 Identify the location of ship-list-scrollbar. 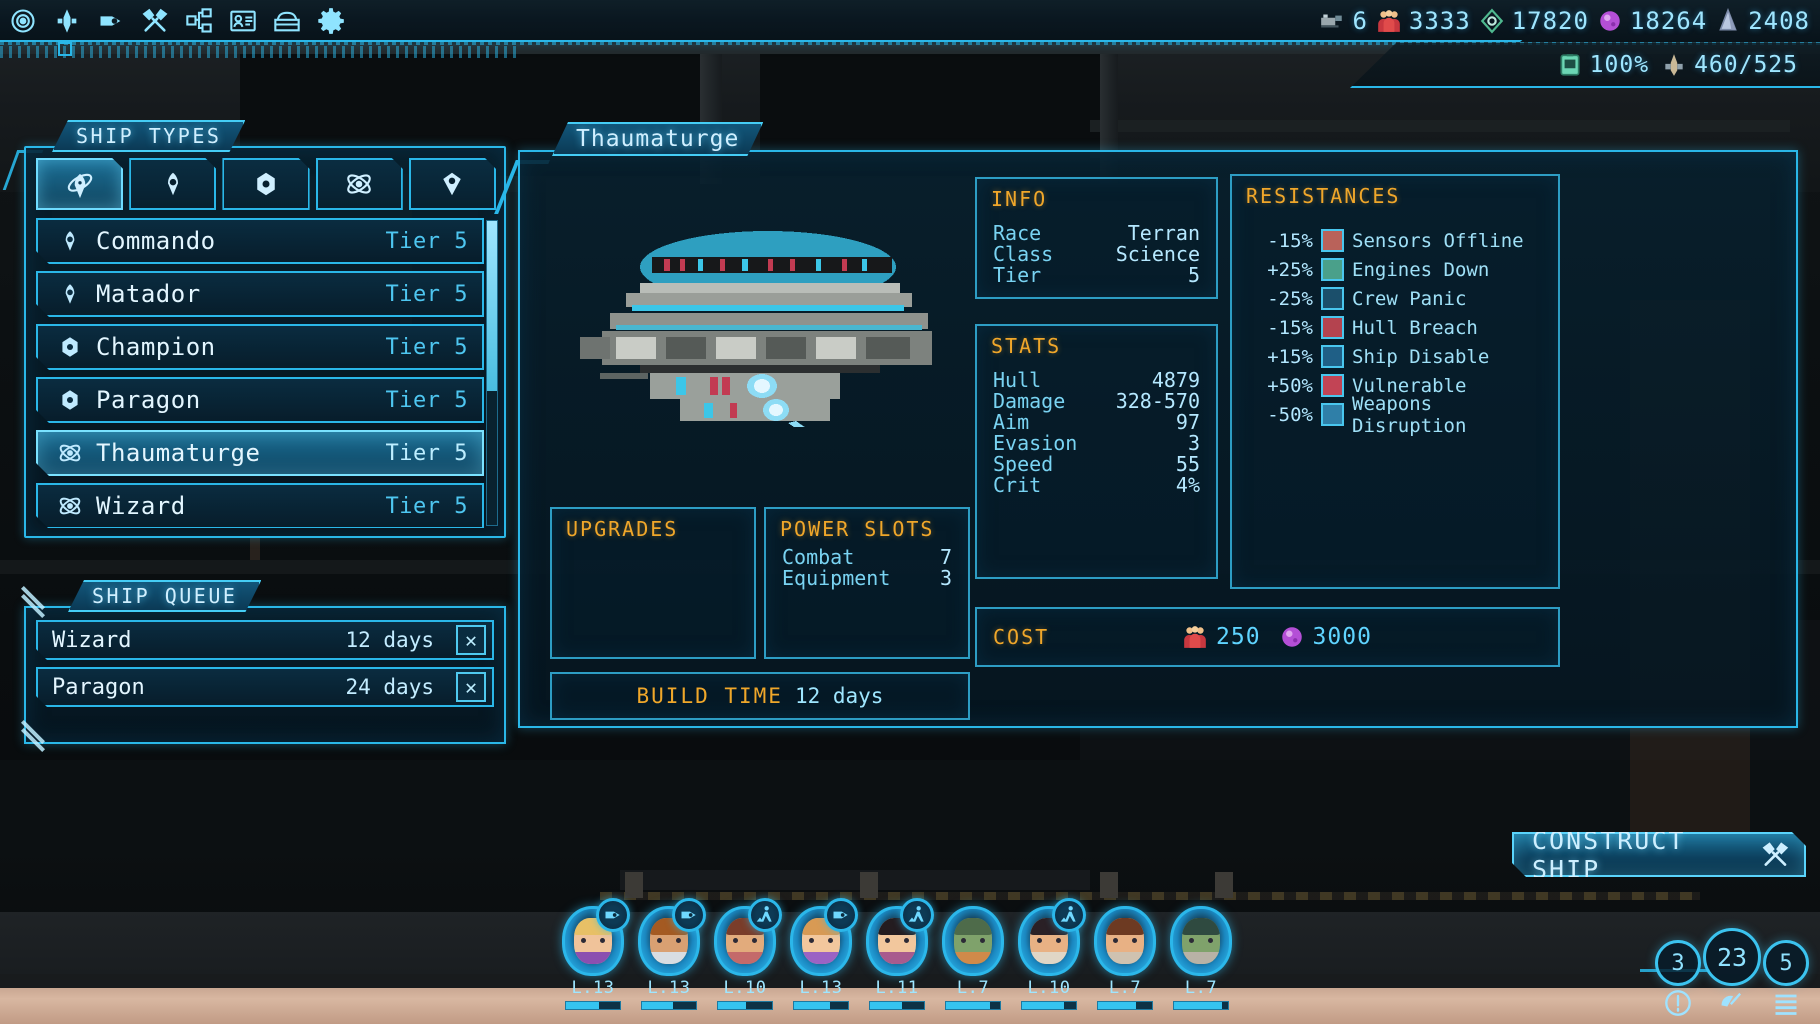
(492, 373).